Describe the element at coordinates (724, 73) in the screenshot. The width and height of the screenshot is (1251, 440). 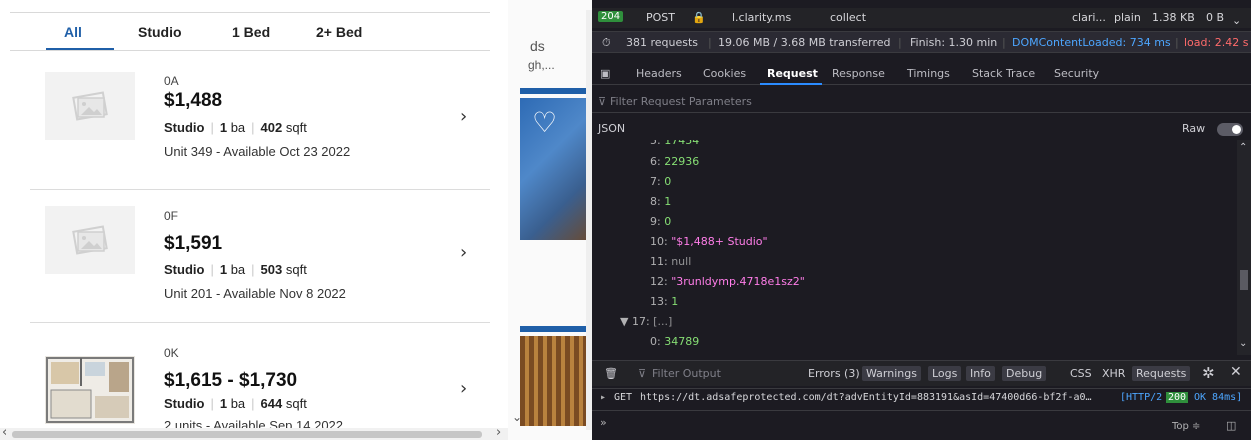
I see `tab-cookies: Cookies` at that location.